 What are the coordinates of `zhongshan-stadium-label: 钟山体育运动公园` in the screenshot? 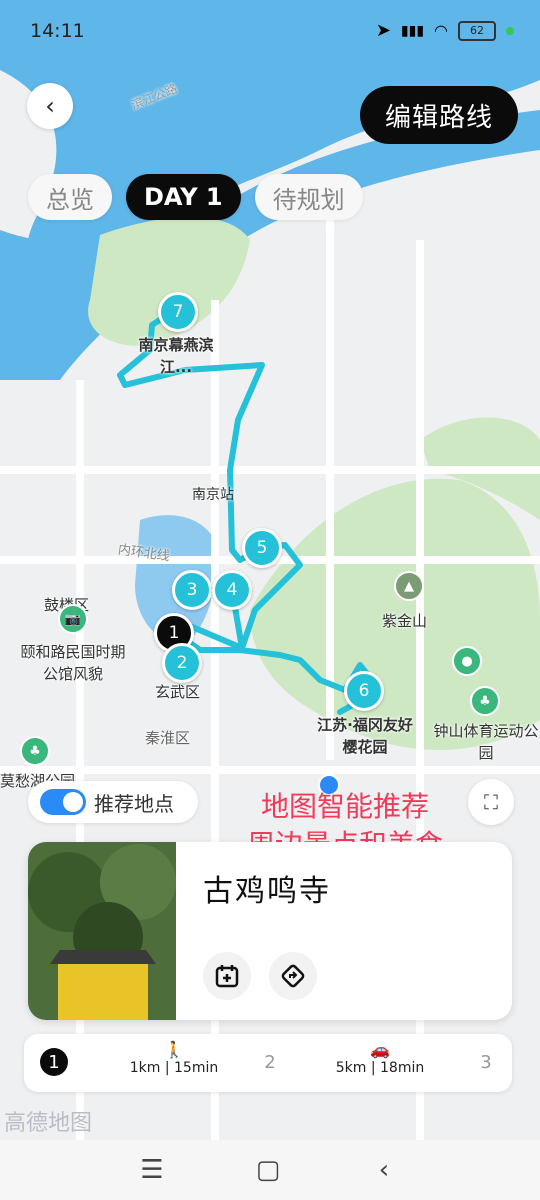 It's located at (486, 742).